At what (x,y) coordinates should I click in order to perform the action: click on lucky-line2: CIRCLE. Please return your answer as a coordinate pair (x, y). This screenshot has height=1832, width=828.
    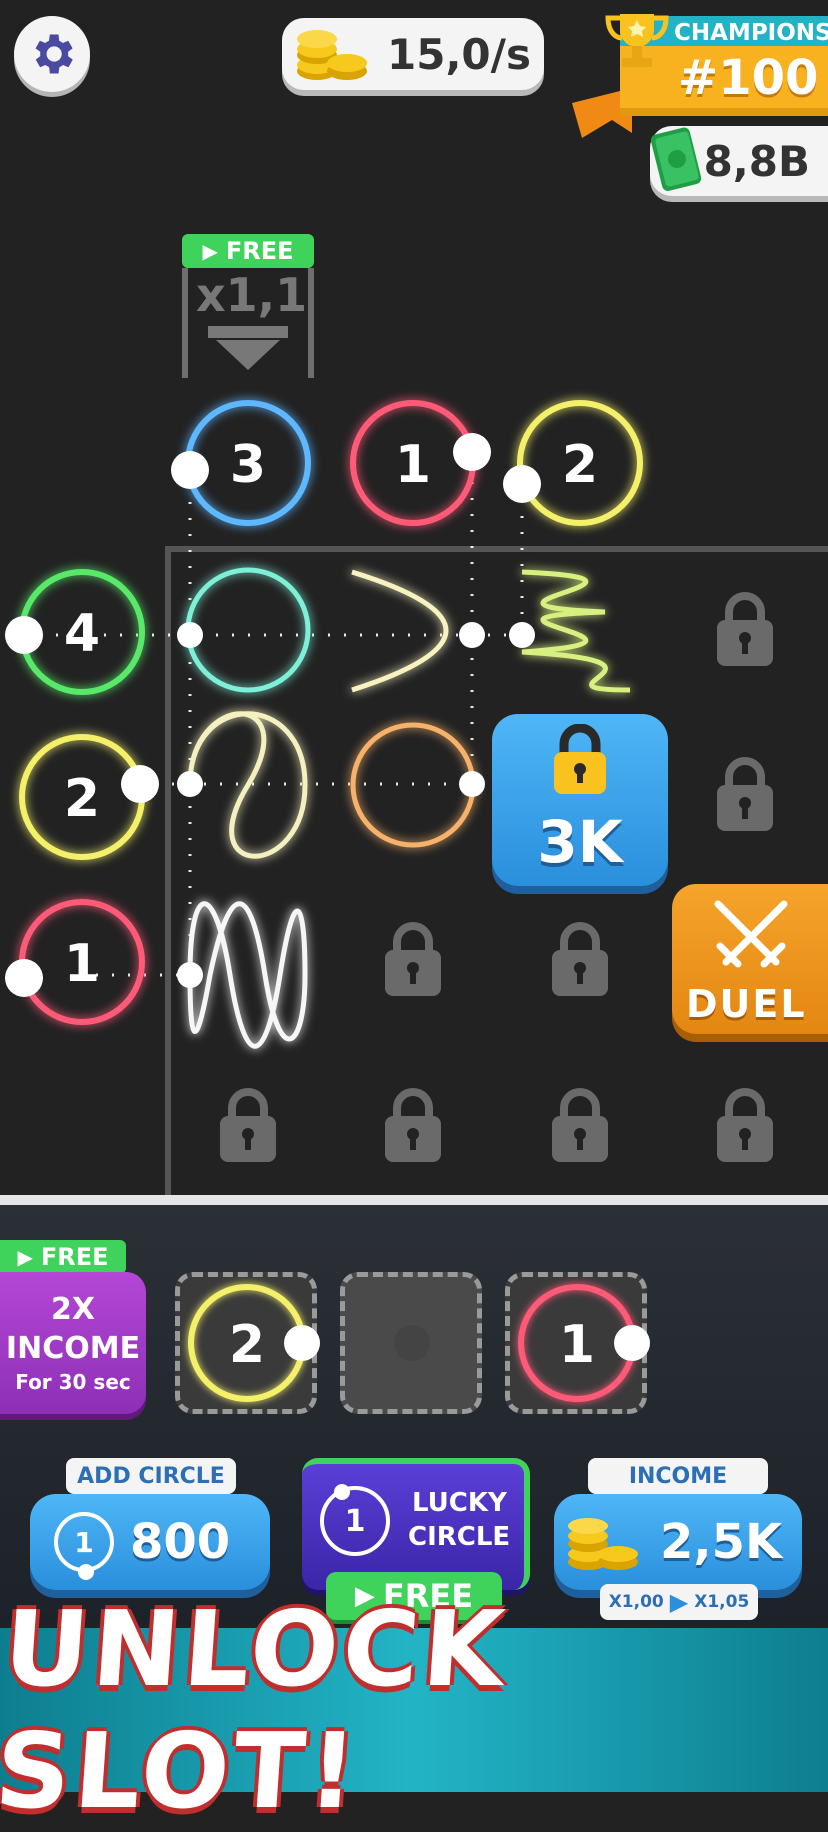
    Looking at the image, I should click on (459, 1537).